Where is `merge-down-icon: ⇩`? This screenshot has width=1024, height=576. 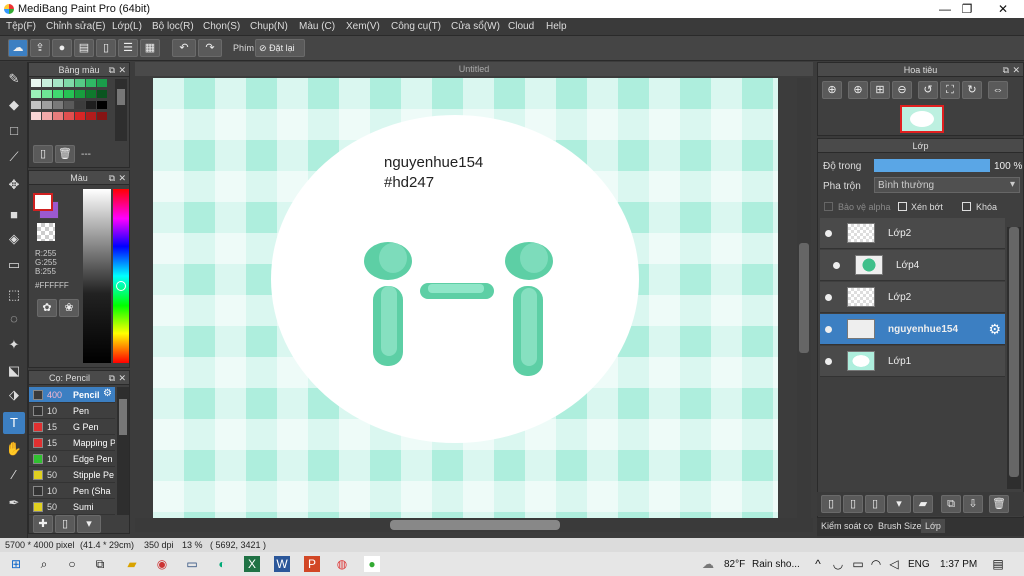
merge-down-icon: ⇩ is located at coordinates (973, 504).